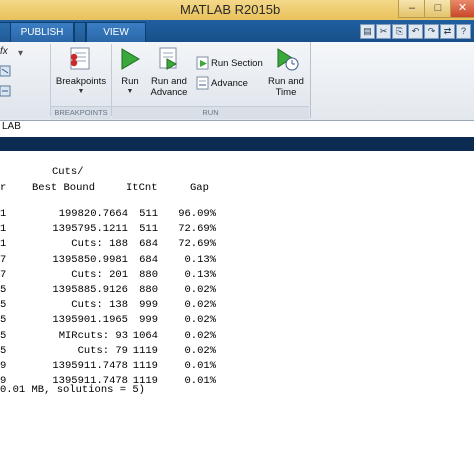 The height and width of the screenshot is (474, 474). Describe the element at coordinates (237, 337) in the screenshot. I see `console-row: 5 MIRcuts: 93 1064 0.02%` at that location.